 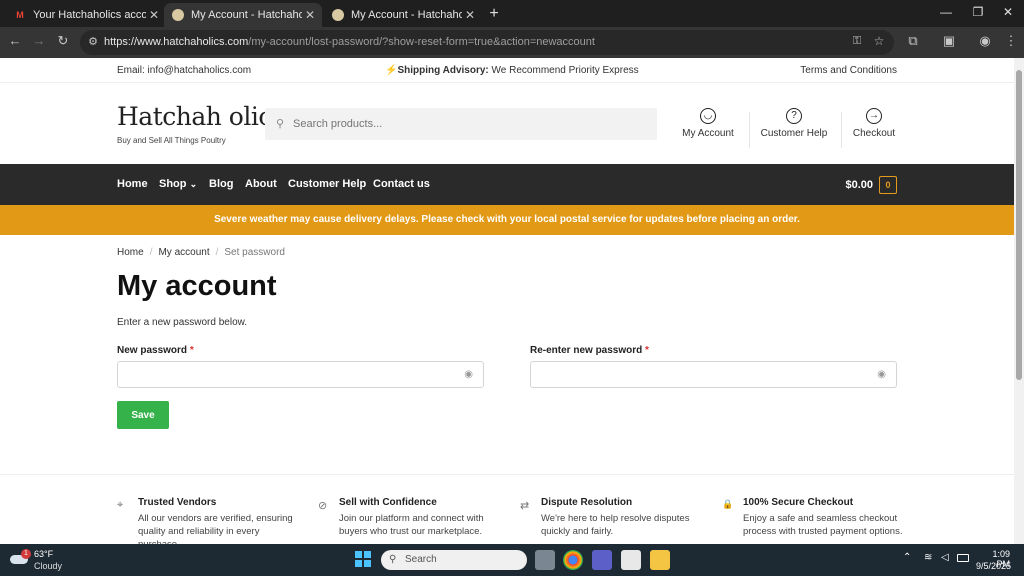 What do you see at coordinates (130, 252) in the screenshot?
I see `breadcrumb-home: Home` at bounding box center [130, 252].